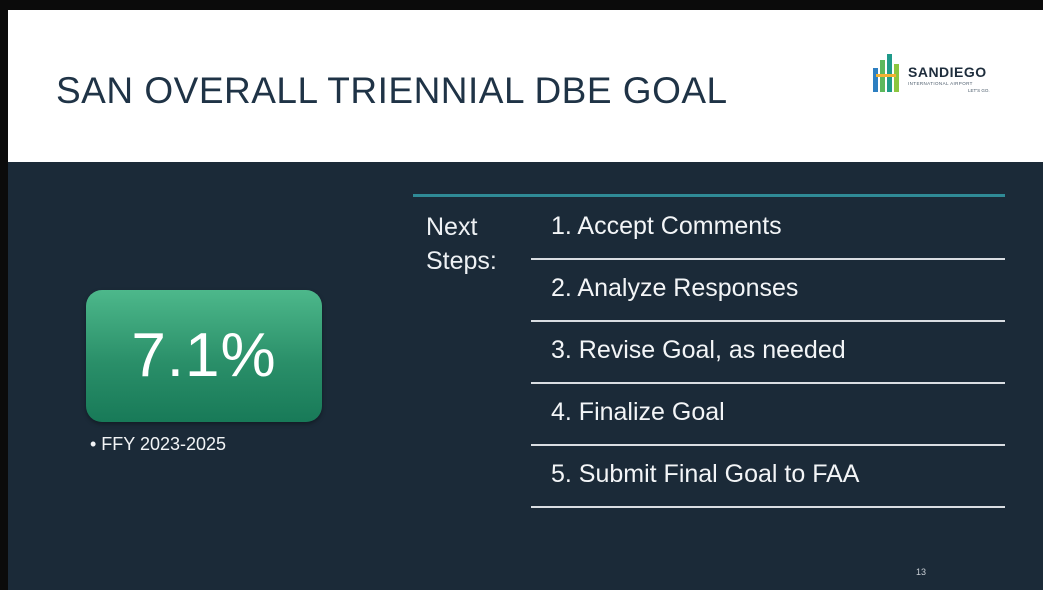 Image resolution: width=1043 pixels, height=590 pixels. Describe the element at coordinates (705, 474) in the screenshot. I see `step-text: 5. Submit Final Goal to FAA` at that location.